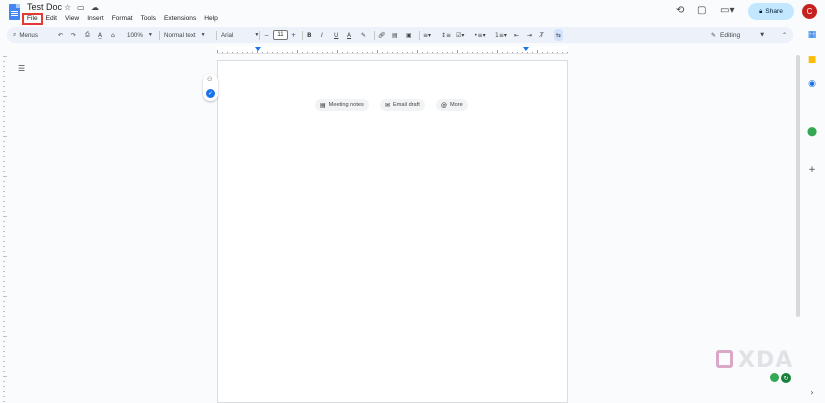  I want to click on spellcheck-icon: A̲, so click(100, 35).